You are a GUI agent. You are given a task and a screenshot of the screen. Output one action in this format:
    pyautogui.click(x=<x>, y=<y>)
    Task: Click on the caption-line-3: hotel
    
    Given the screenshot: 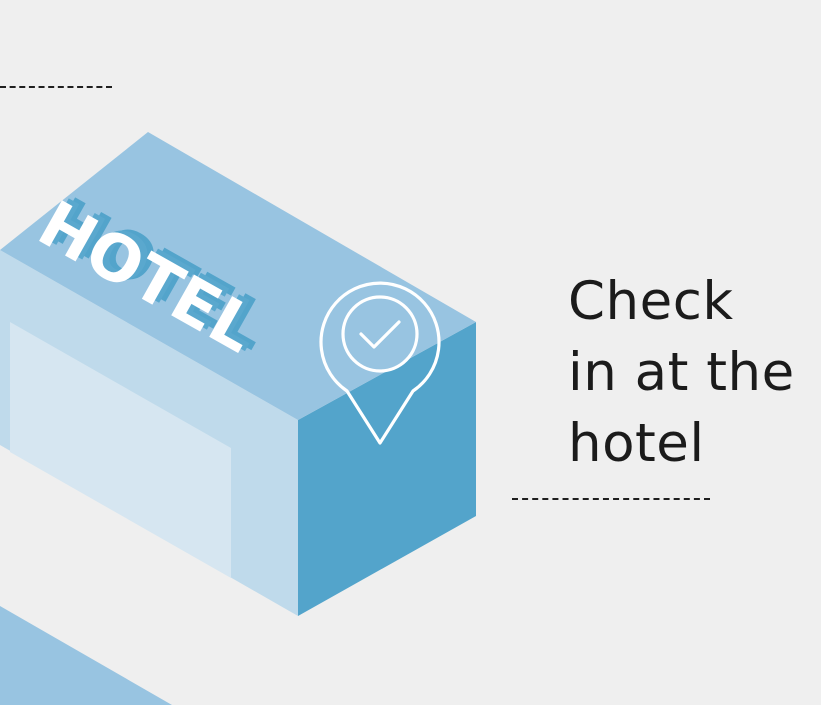 What is the action you would take?
    pyautogui.click(x=636, y=443)
    